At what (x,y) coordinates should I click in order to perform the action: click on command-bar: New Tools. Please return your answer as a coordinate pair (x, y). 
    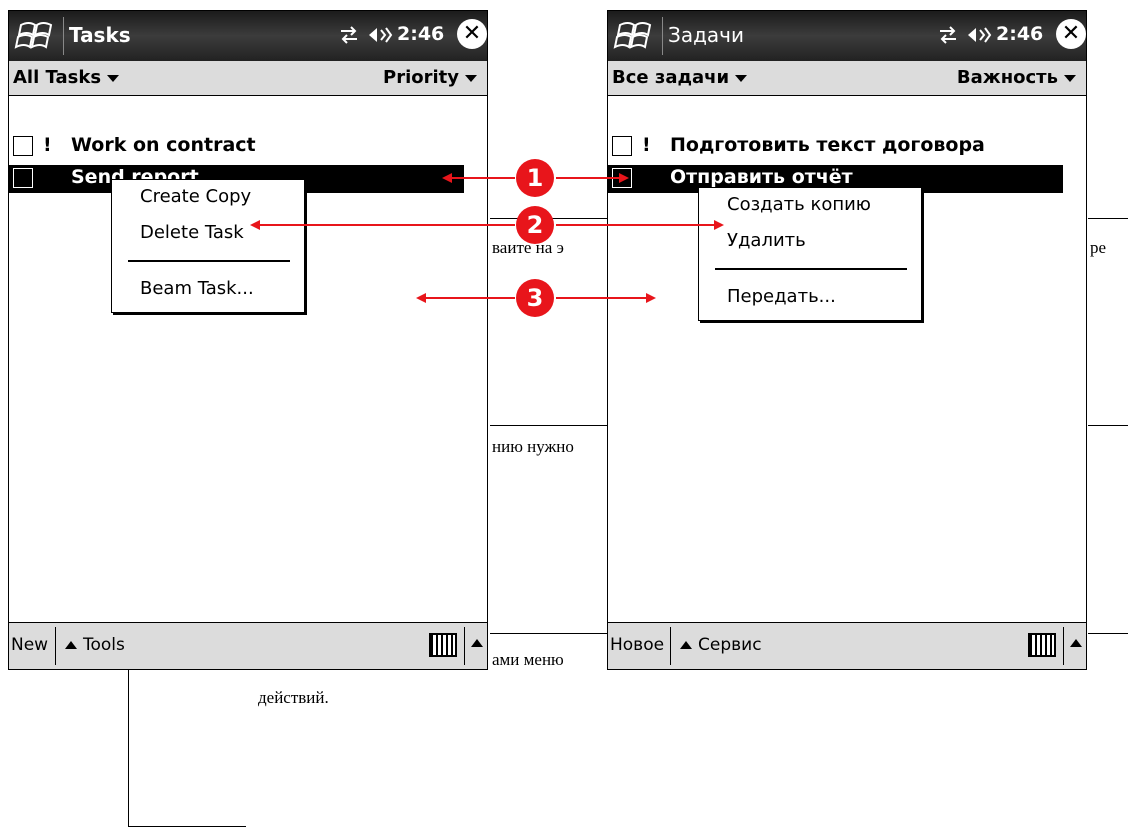
    Looking at the image, I should click on (248, 645).